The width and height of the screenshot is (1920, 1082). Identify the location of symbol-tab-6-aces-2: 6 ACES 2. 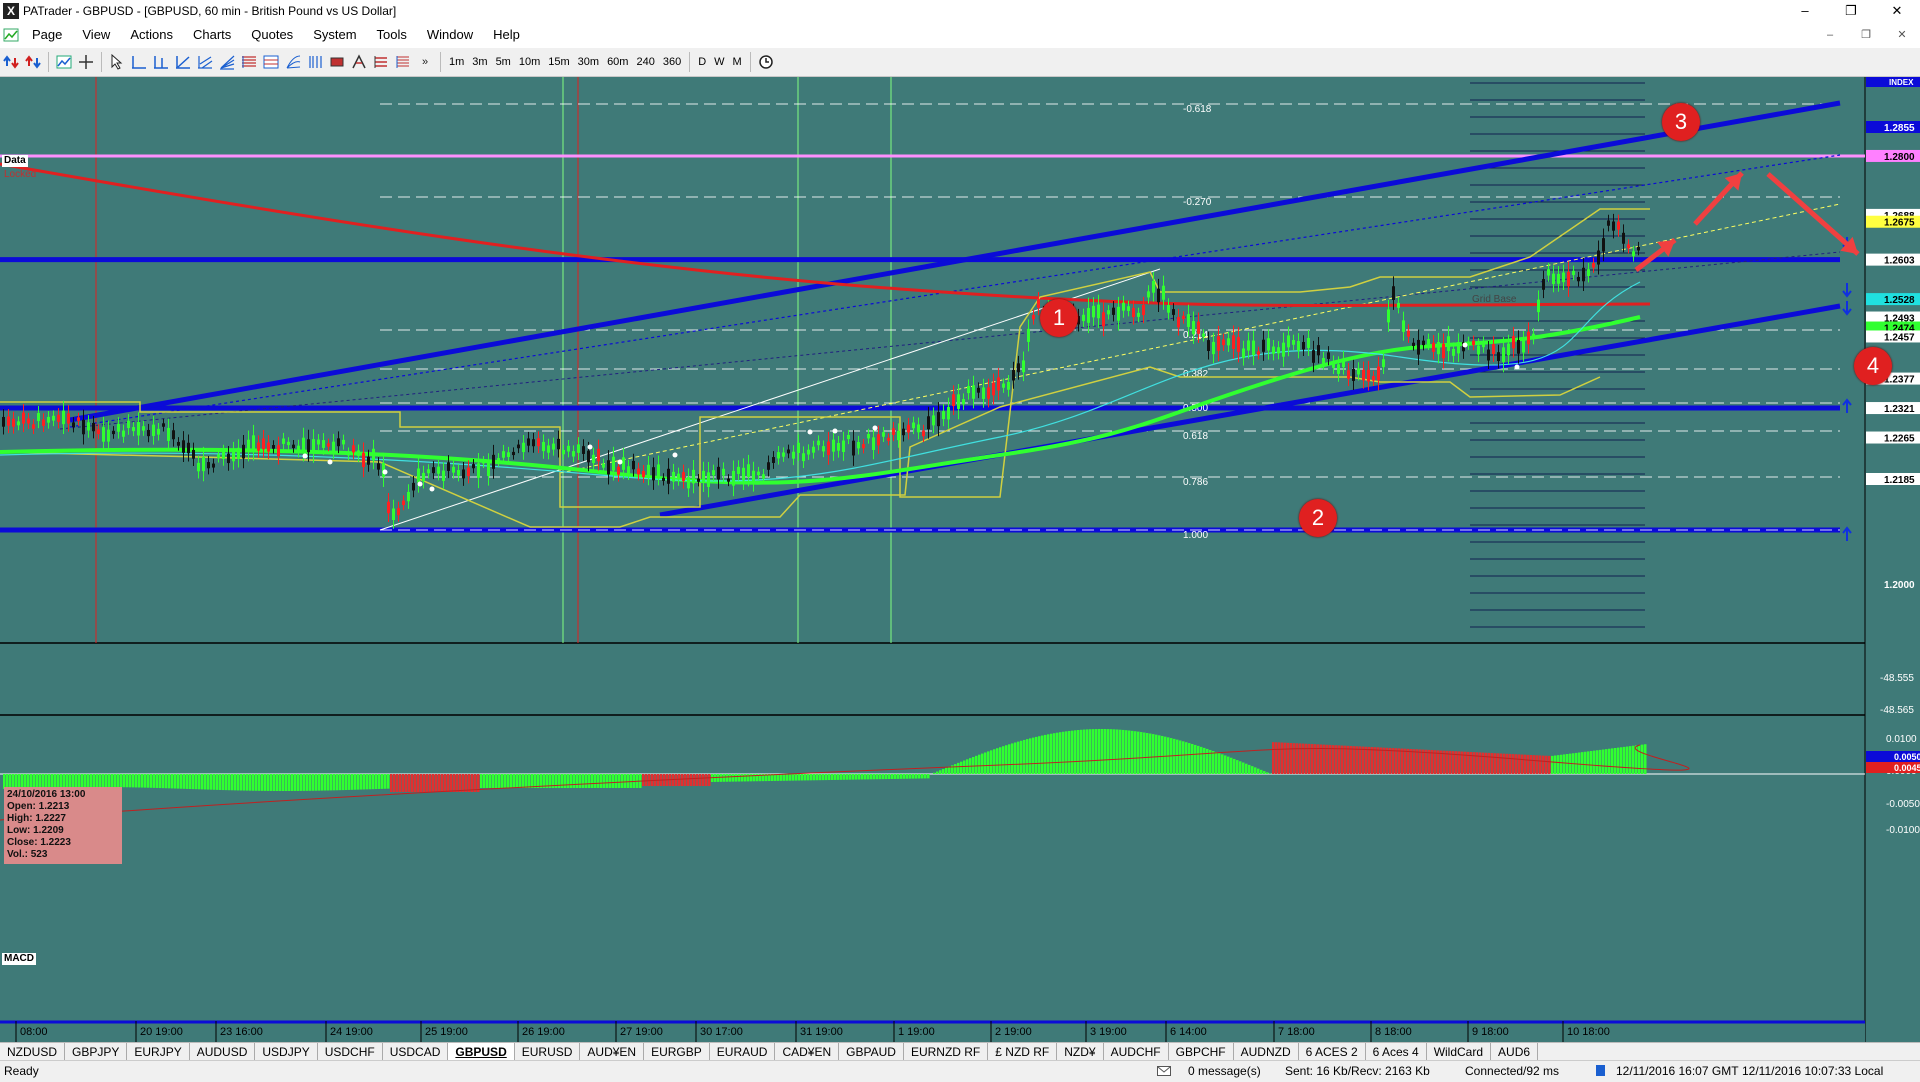
(1332, 1052).